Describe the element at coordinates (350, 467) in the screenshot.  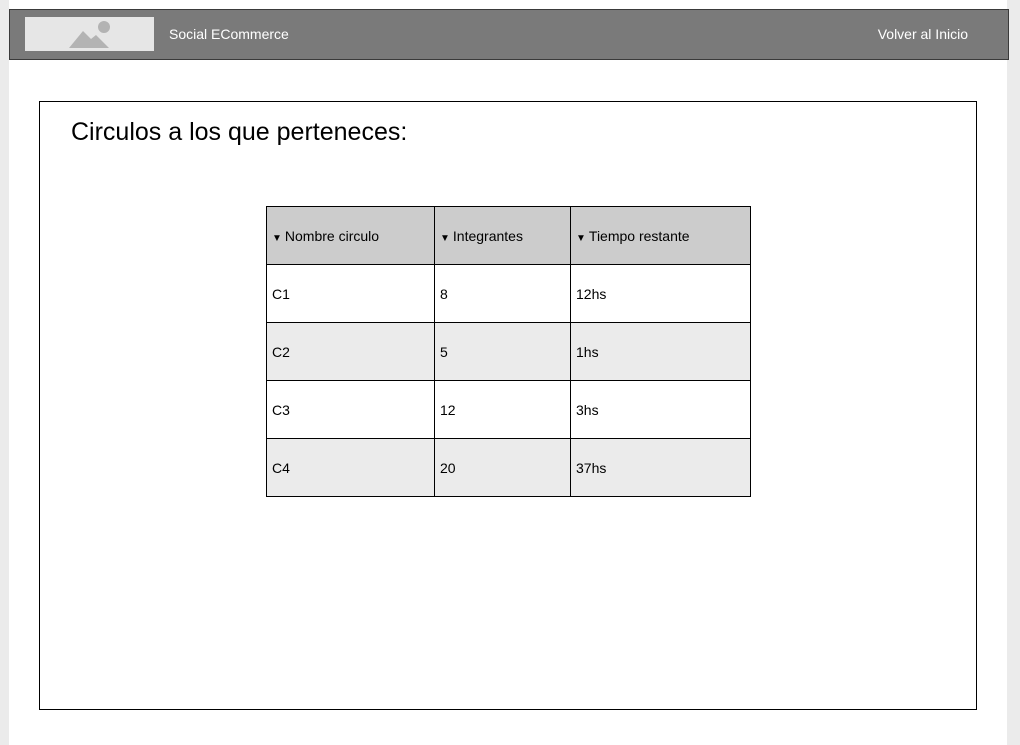
I see `table-cell: C4` at that location.